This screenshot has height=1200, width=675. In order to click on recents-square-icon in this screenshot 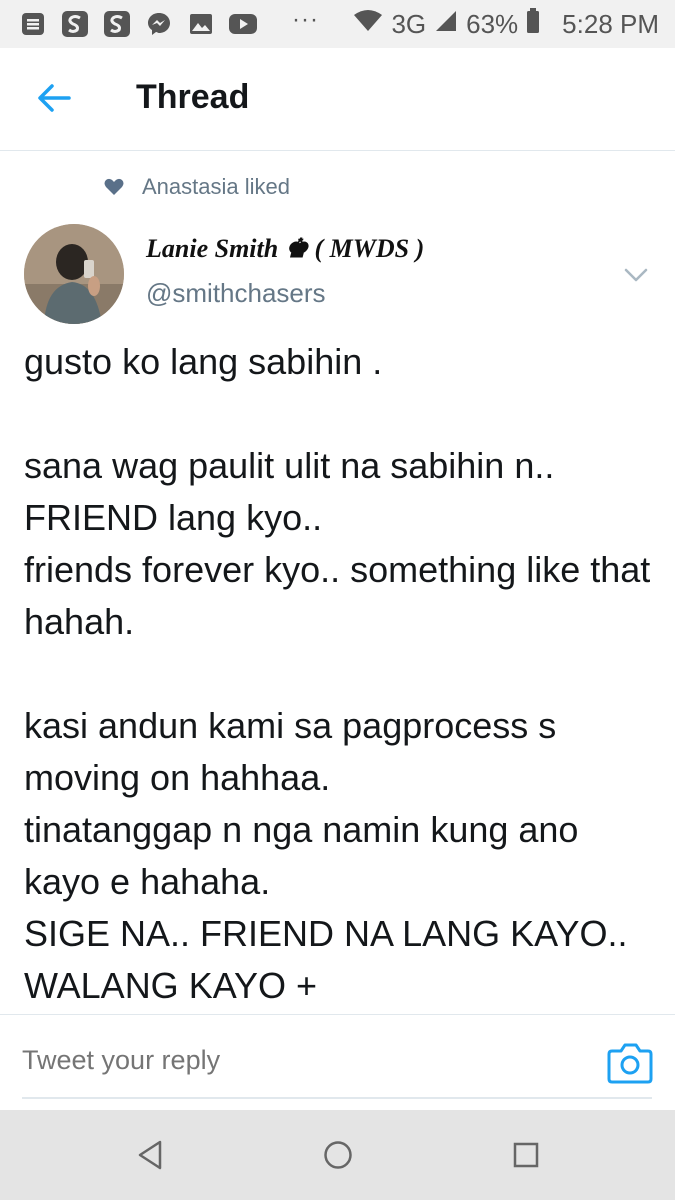, I will do `click(526, 1155)`.